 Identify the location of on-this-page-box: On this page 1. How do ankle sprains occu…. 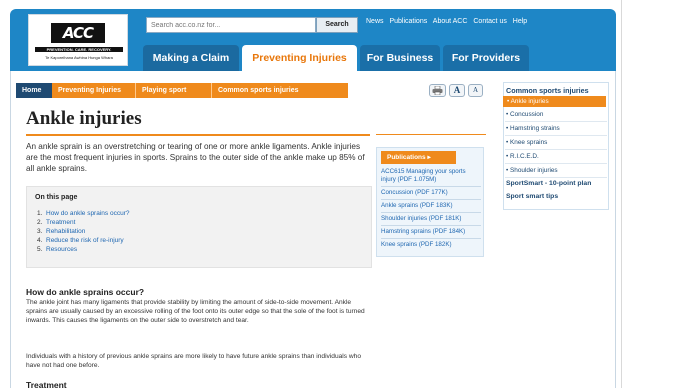
(199, 227).